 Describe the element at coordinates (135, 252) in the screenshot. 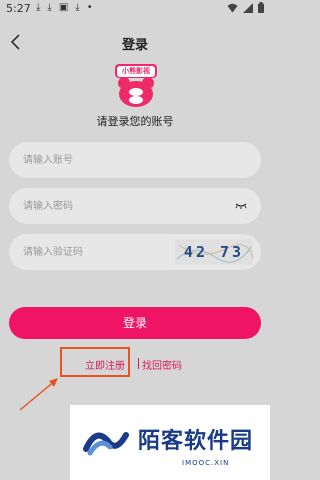

I see `captcha-field: 42 73` at that location.